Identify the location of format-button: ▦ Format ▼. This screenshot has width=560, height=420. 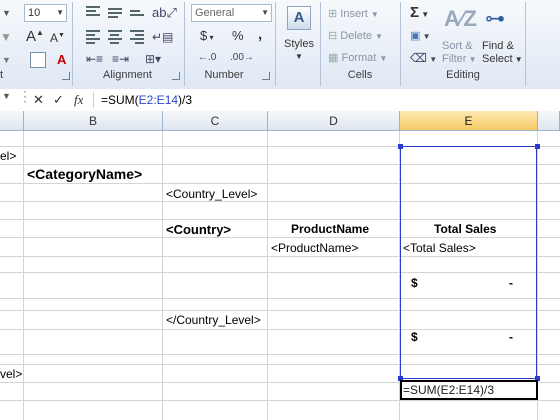
(357, 57).